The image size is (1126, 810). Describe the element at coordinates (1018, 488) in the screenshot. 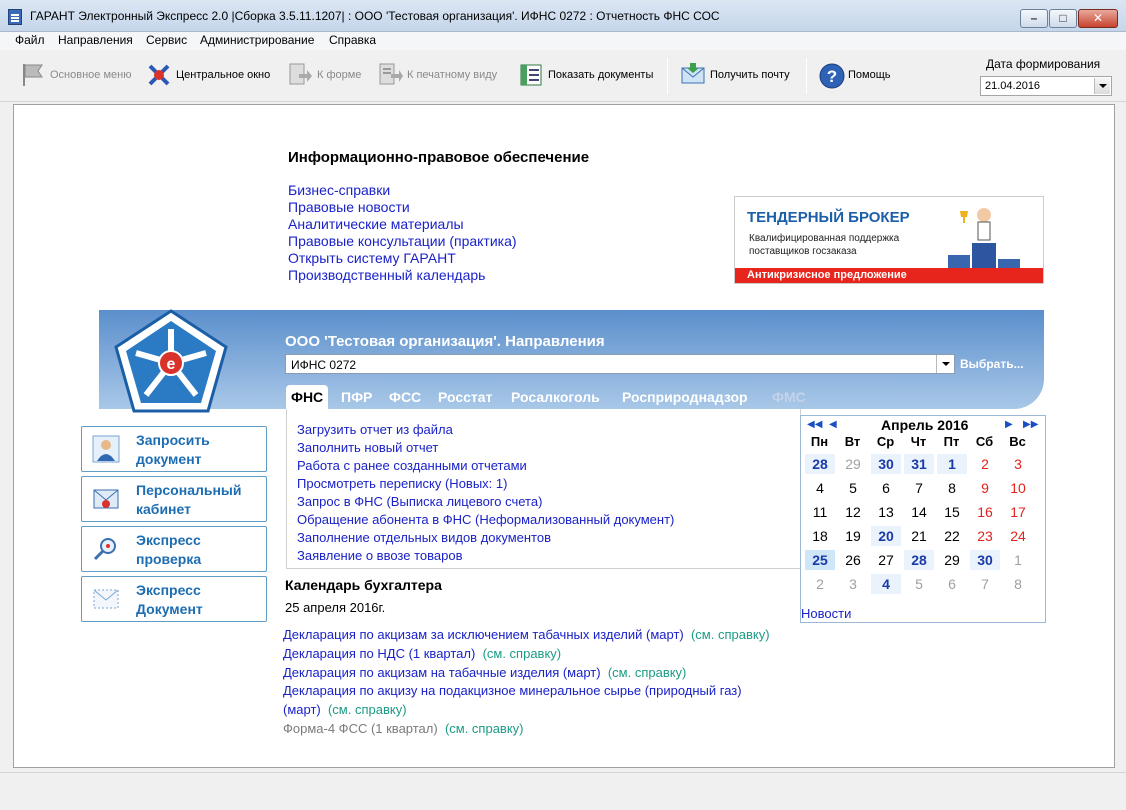

I see `calendar-day: 10` at that location.